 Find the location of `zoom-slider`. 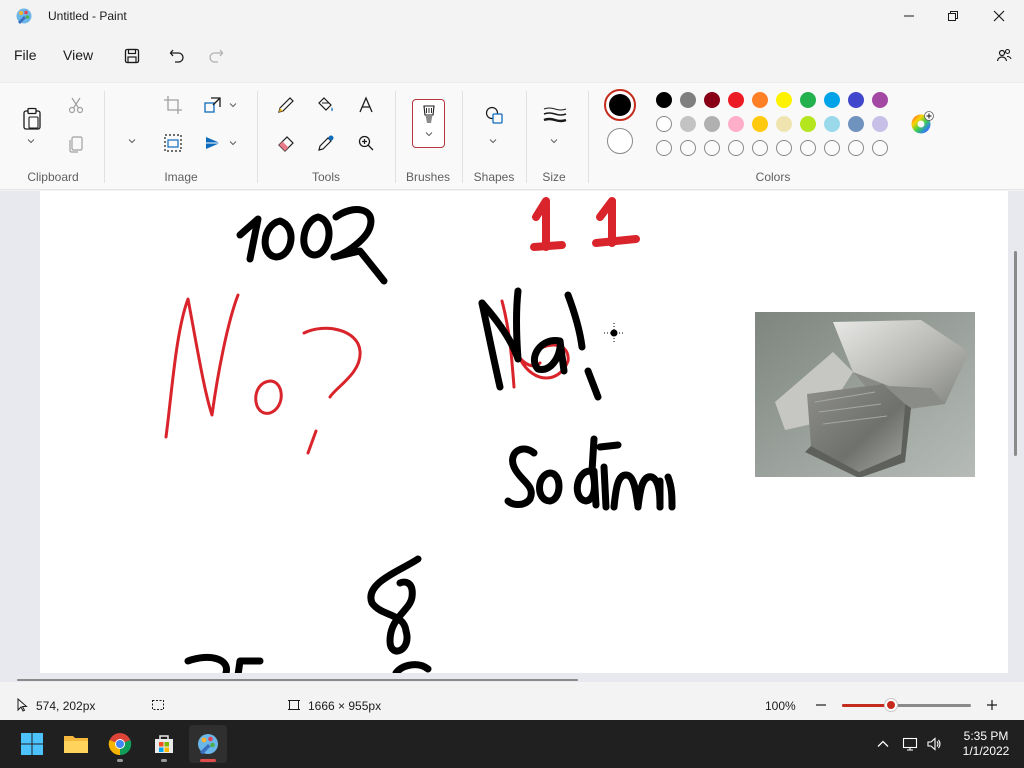

zoom-slider is located at coordinates (906, 705).